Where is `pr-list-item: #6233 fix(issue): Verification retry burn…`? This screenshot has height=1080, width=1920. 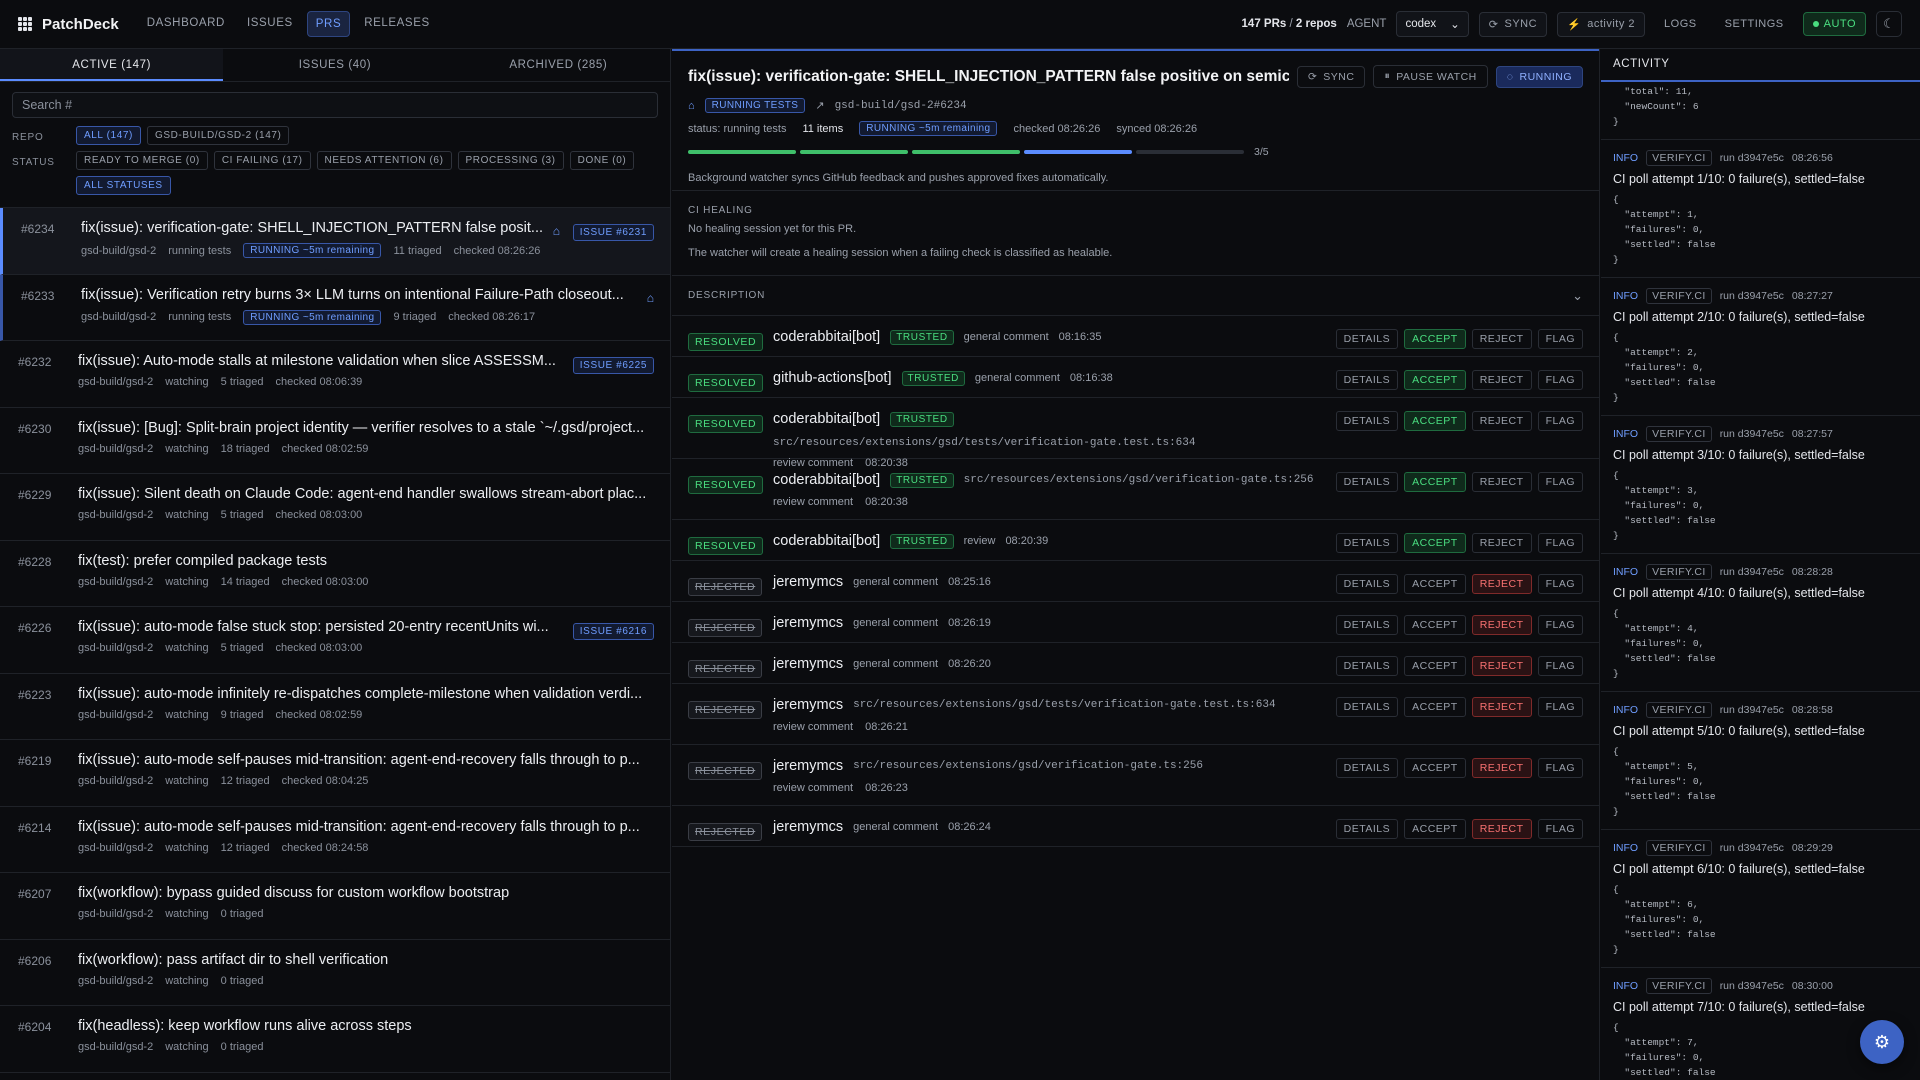
pr-list-item: #6233 fix(issue): Verification retry burn… is located at coordinates (335, 307).